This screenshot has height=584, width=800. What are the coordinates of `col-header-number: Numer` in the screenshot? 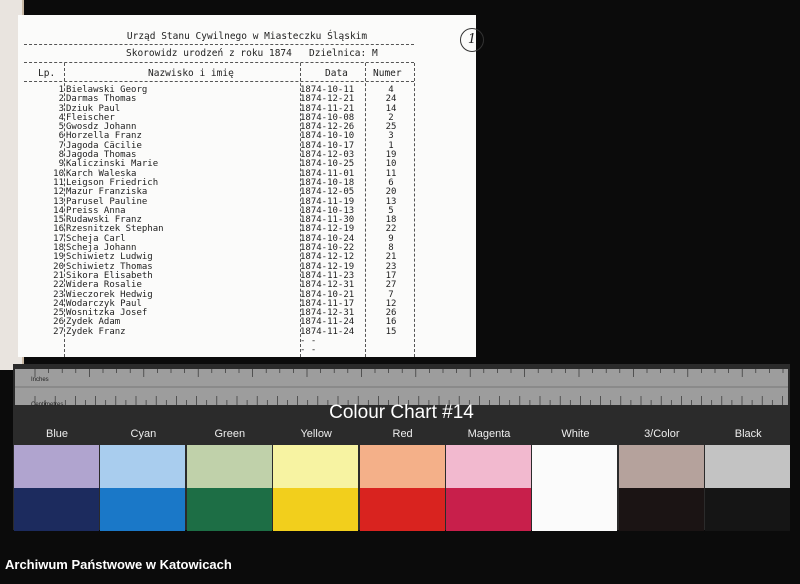 It's located at (387, 73).